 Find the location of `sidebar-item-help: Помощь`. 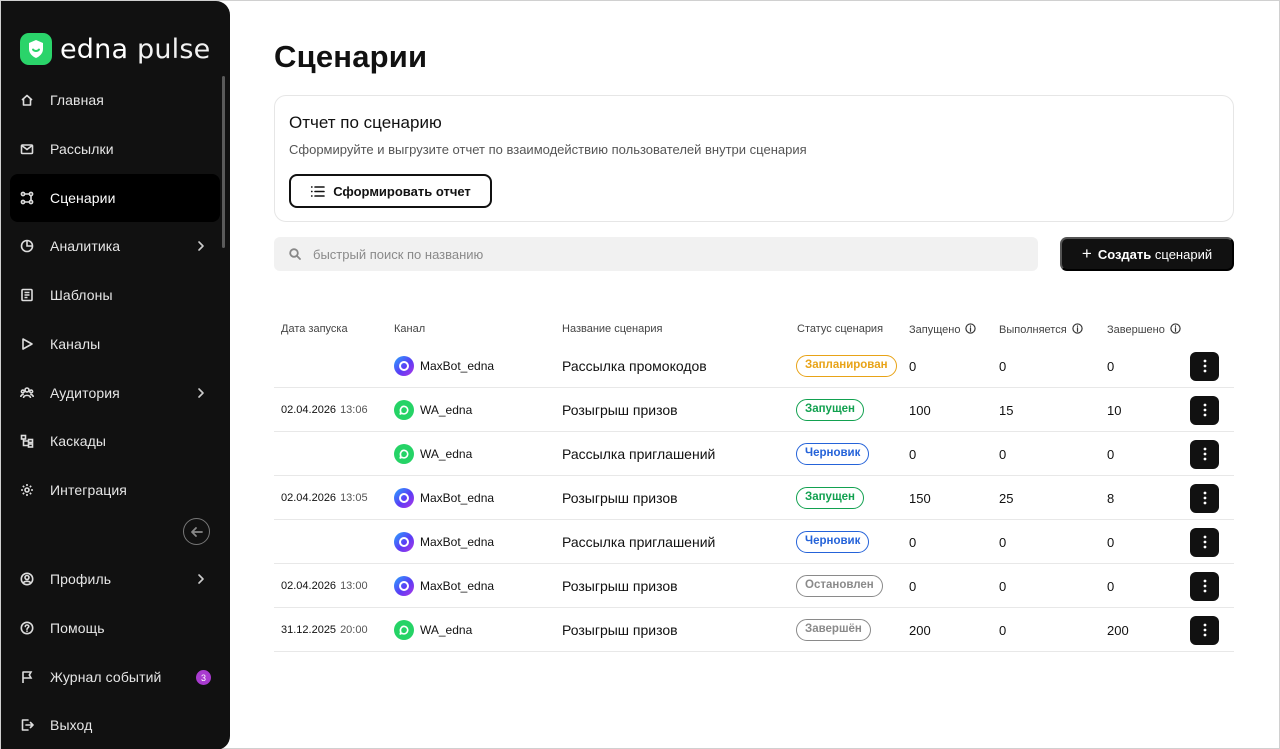

sidebar-item-help: Помощь is located at coordinates (115, 628).